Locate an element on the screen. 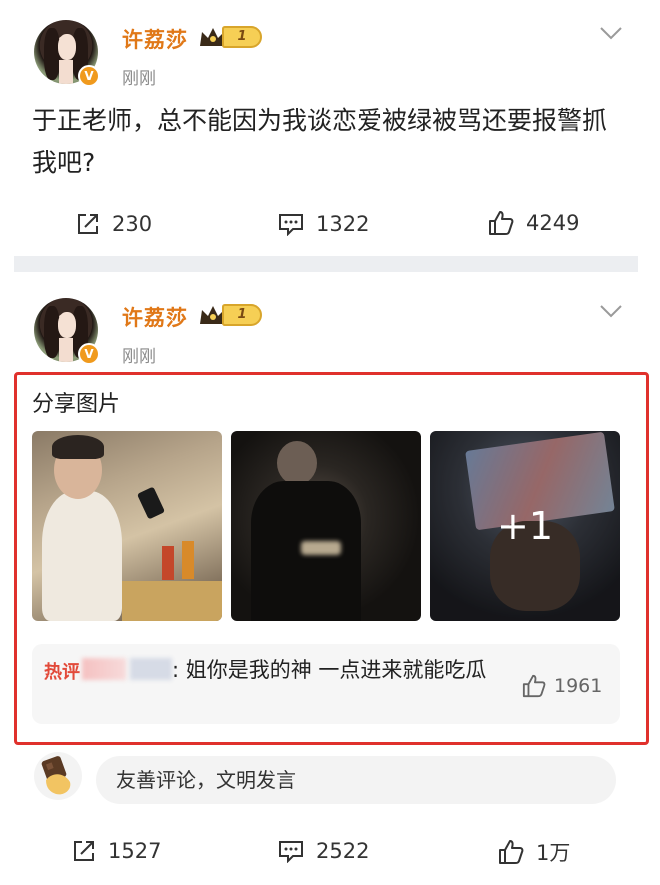 This screenshot has width=660, height=885. photo-tablet-screen: +1 is located at coordinates (525, 526).